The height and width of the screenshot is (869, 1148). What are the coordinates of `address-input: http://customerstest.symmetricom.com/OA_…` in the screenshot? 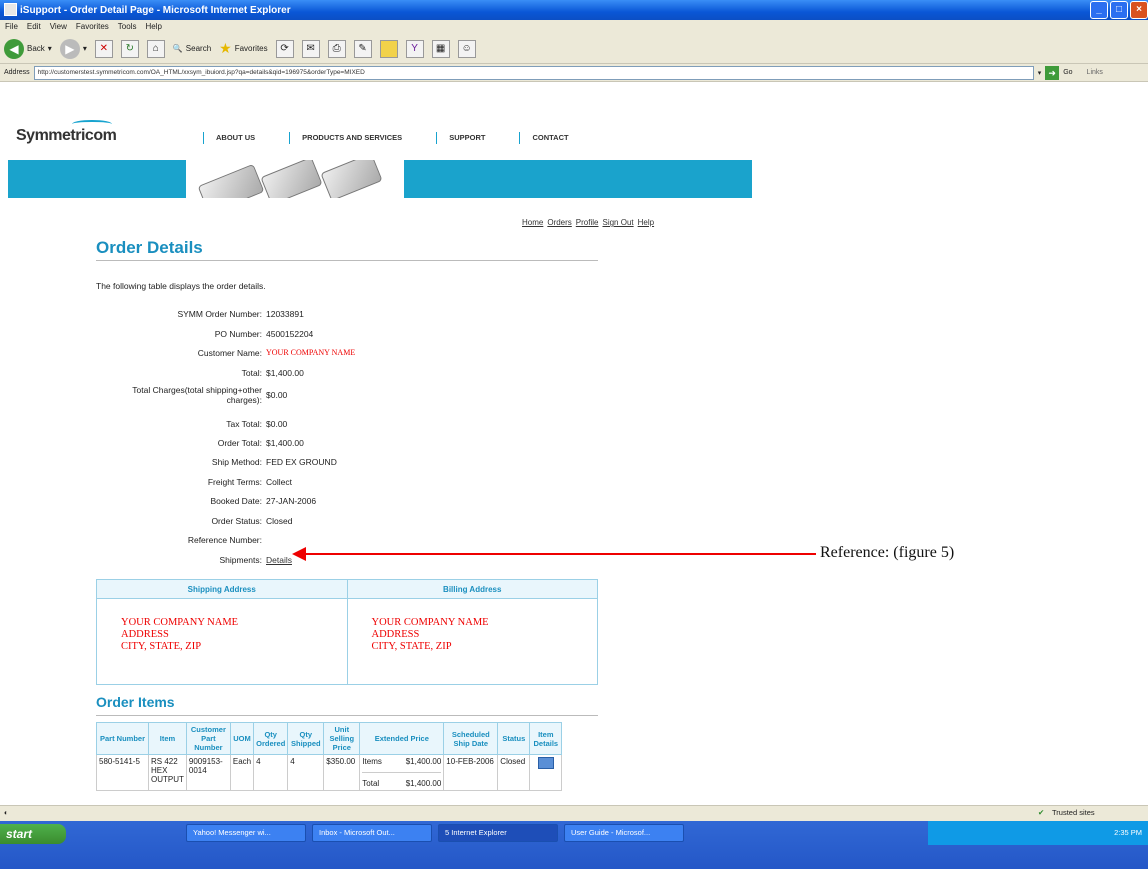 It's located at (533, 72).